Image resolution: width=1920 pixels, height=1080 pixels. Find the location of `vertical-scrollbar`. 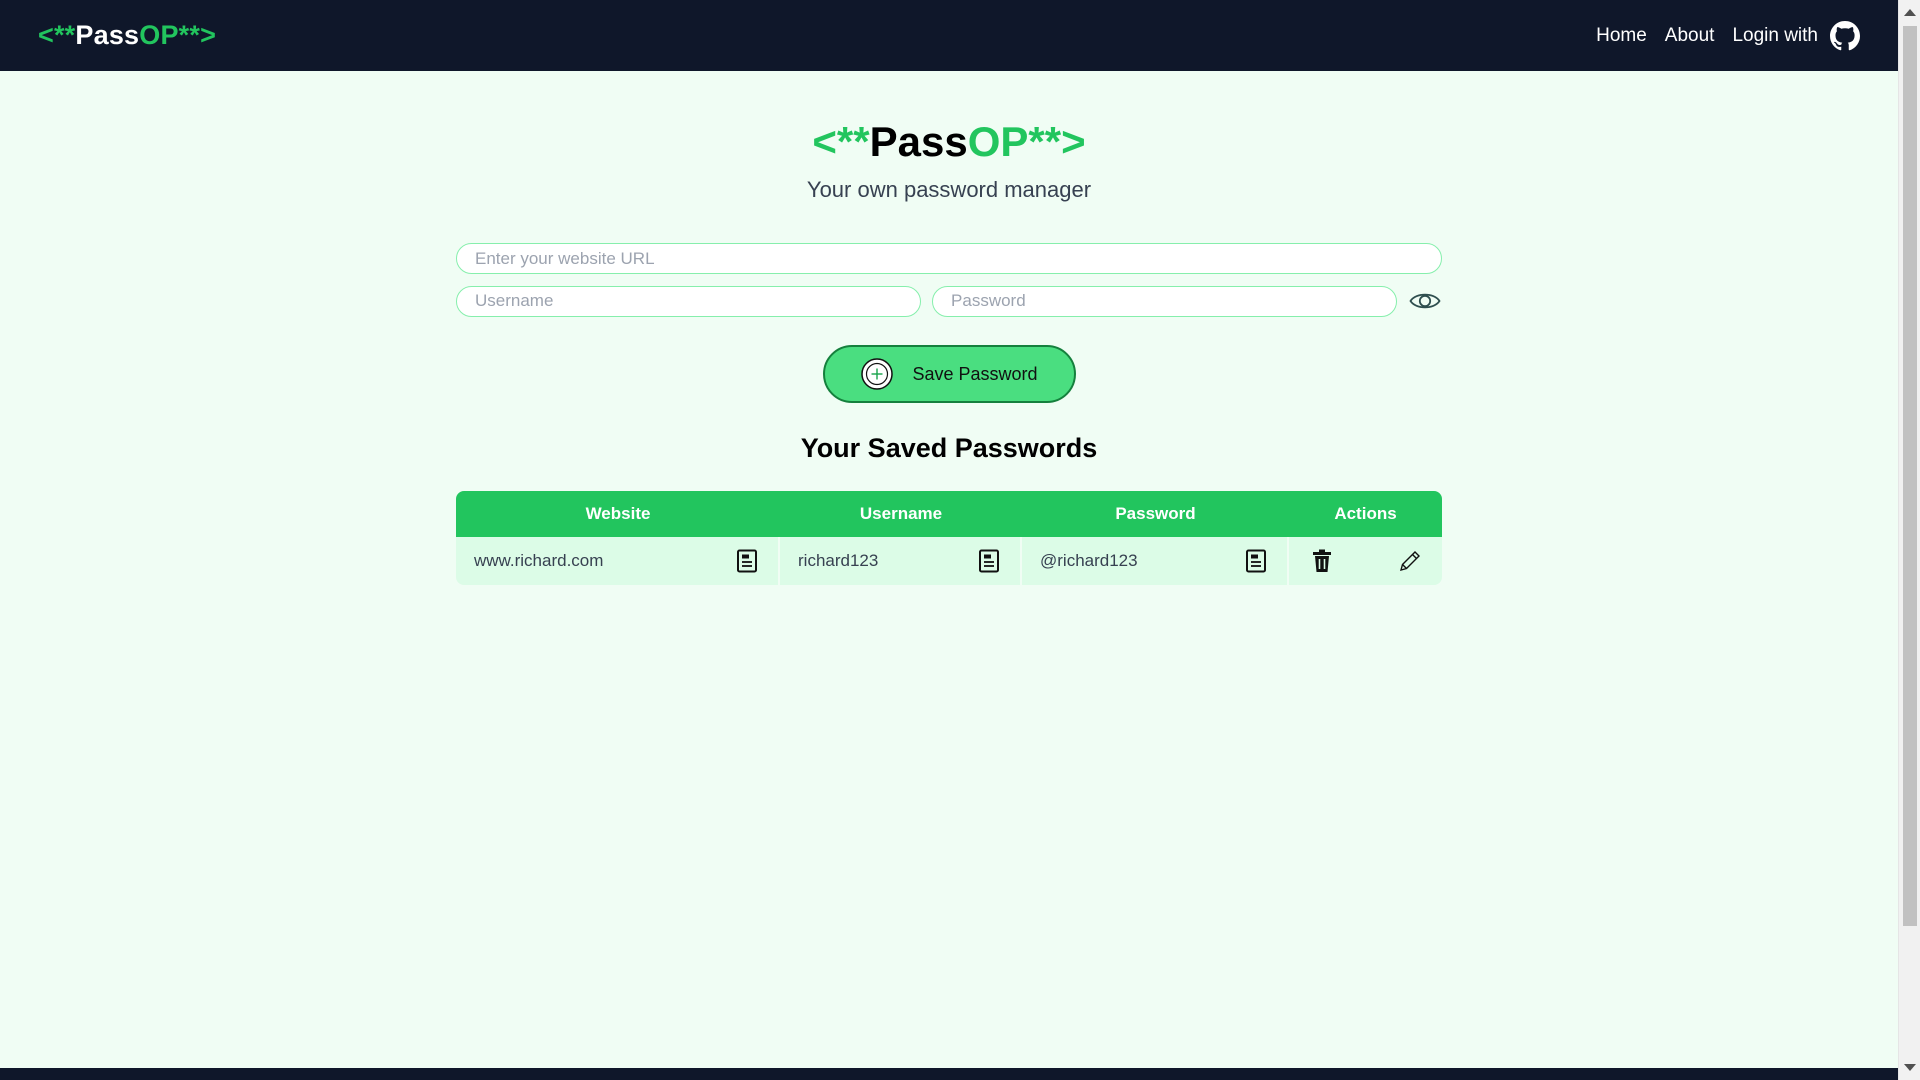

vertical-scrollbar is located at coordinates (1909, 540).